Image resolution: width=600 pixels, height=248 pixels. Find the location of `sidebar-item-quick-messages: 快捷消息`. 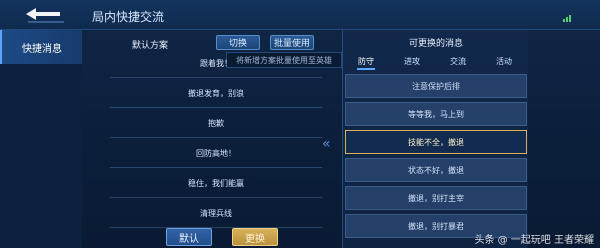

sidebar-item-quick-messages: 快捷消息 is located at coordinates (41, 47).